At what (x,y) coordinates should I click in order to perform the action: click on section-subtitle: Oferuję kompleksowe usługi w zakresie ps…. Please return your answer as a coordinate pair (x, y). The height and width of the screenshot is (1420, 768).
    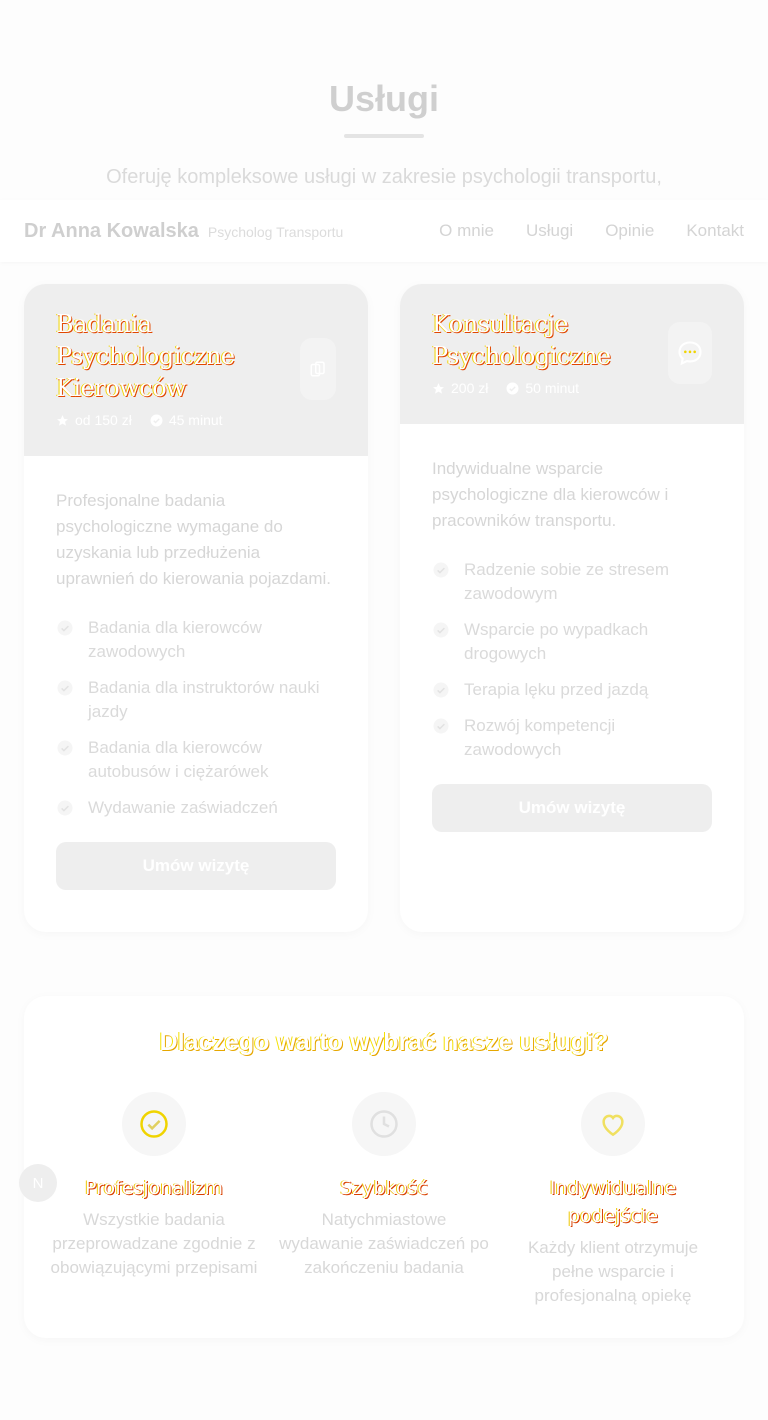
    Looking at the image, I should click on (384, 177).